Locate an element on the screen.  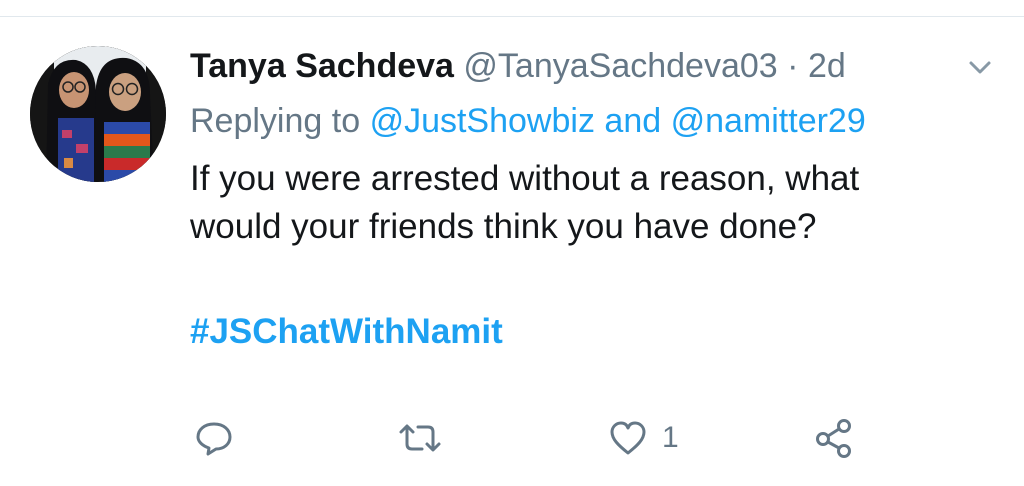
tweet-header: Tanya Sachdeva @TanyaSachdeva03 · 2d is located at coordinates (518, 66).